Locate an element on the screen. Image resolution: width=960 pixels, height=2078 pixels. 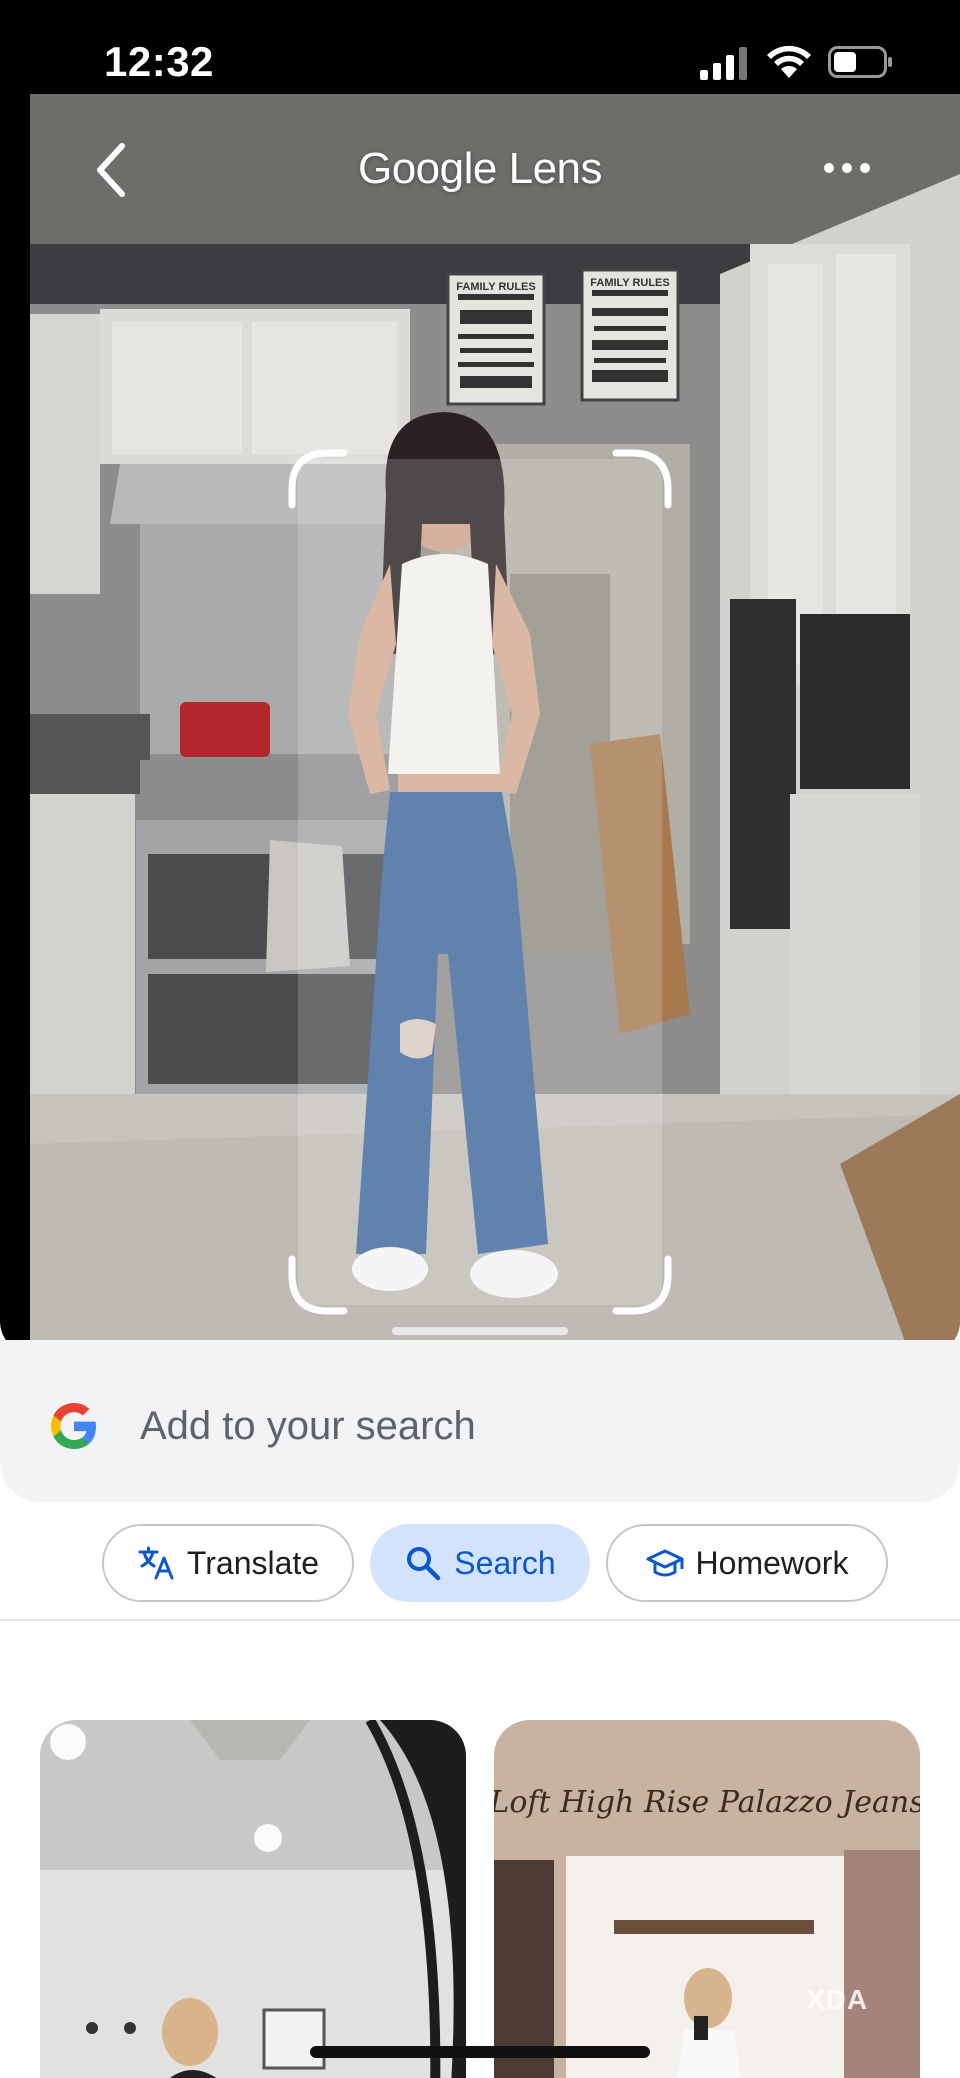
result-caption: Loft High Rise Palazzo Jeans is located at coordinates (707, 1802).